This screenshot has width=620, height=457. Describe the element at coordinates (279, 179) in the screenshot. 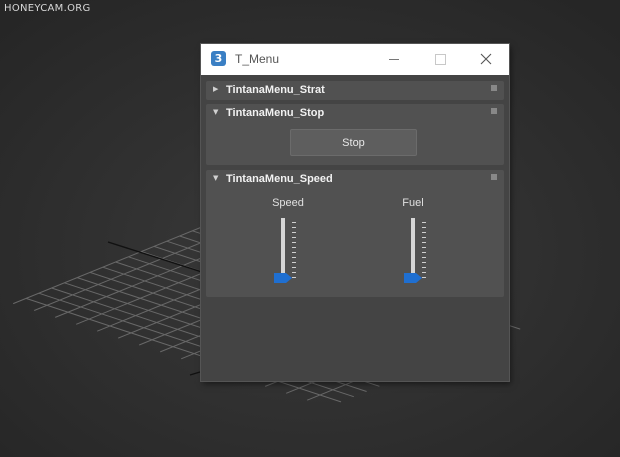

I see `rollout-speed-title: TintanaMenu_Speed` at that location.